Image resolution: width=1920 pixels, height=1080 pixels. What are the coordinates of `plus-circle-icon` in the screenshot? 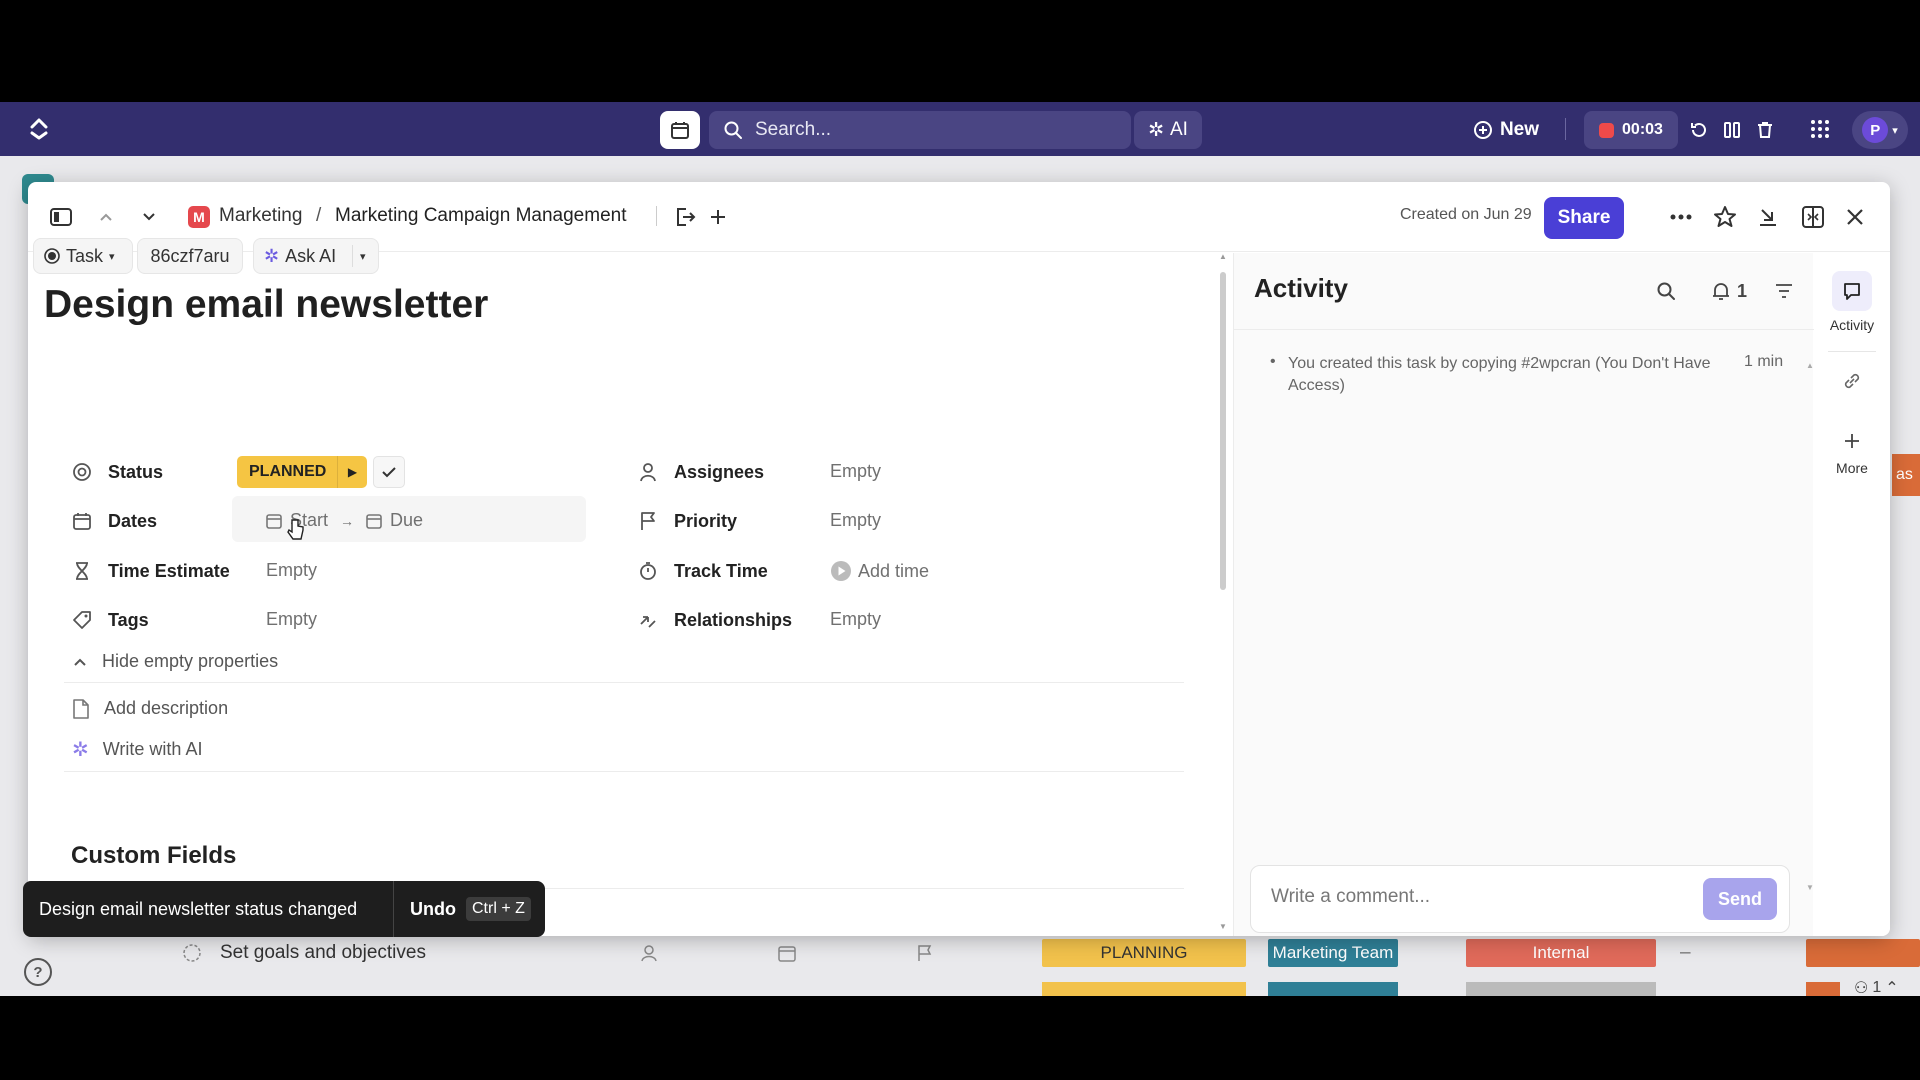 It's located at (1482, 130).